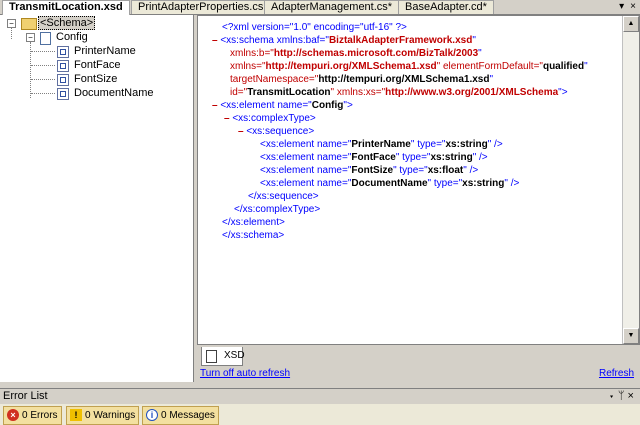 The image size is (640, 425). Describe the element at coordinates (332, 7) in the screenshot. I see `tab-adaptermanagement-cs: AdapterManagement.cs*` at that location.